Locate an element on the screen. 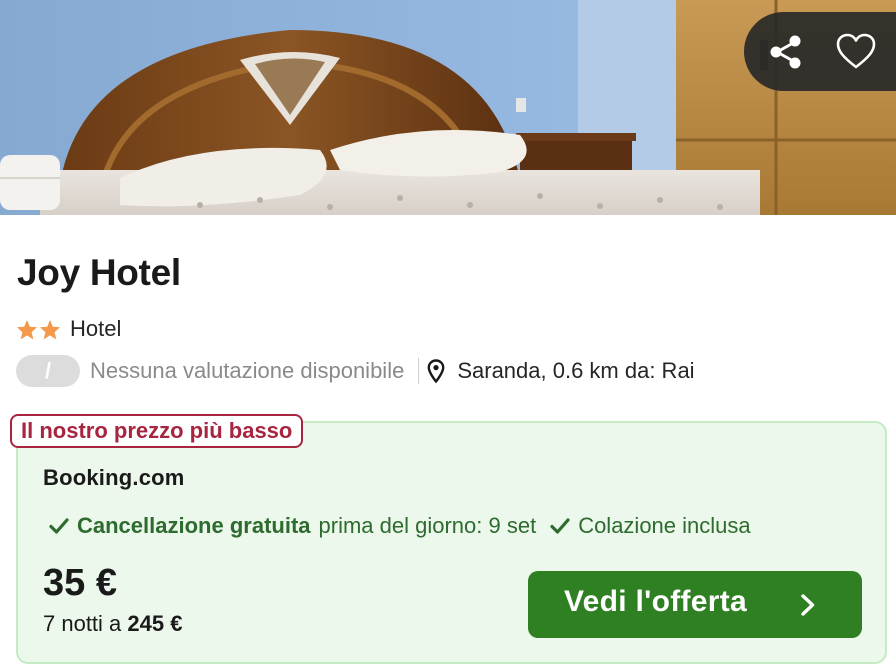 The image size is (896, 668). rating-badge: / is located at coordinates (48, 371).